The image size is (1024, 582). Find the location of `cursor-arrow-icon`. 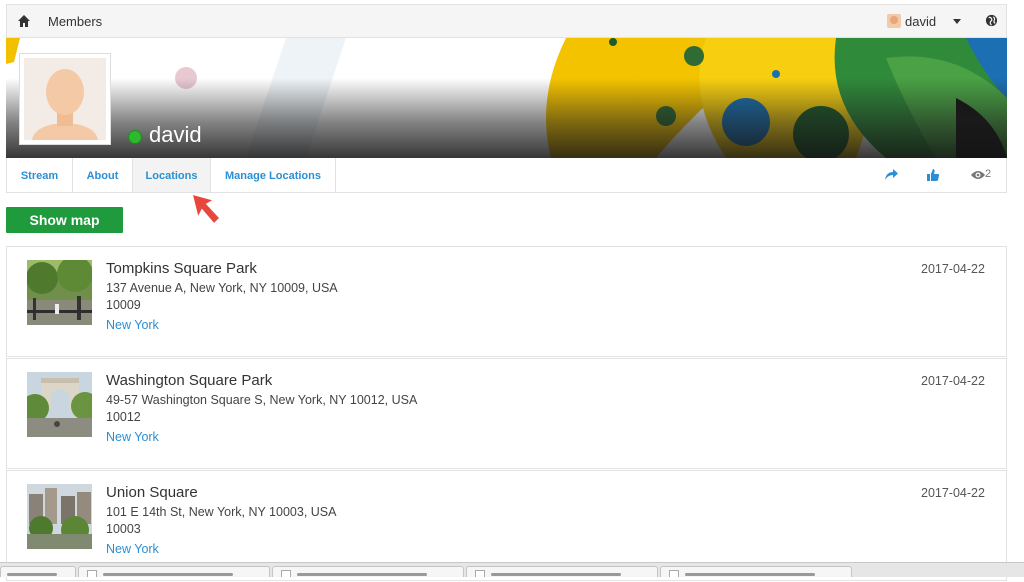

cursor-arrow-icon is located at coordinates (206, 209).